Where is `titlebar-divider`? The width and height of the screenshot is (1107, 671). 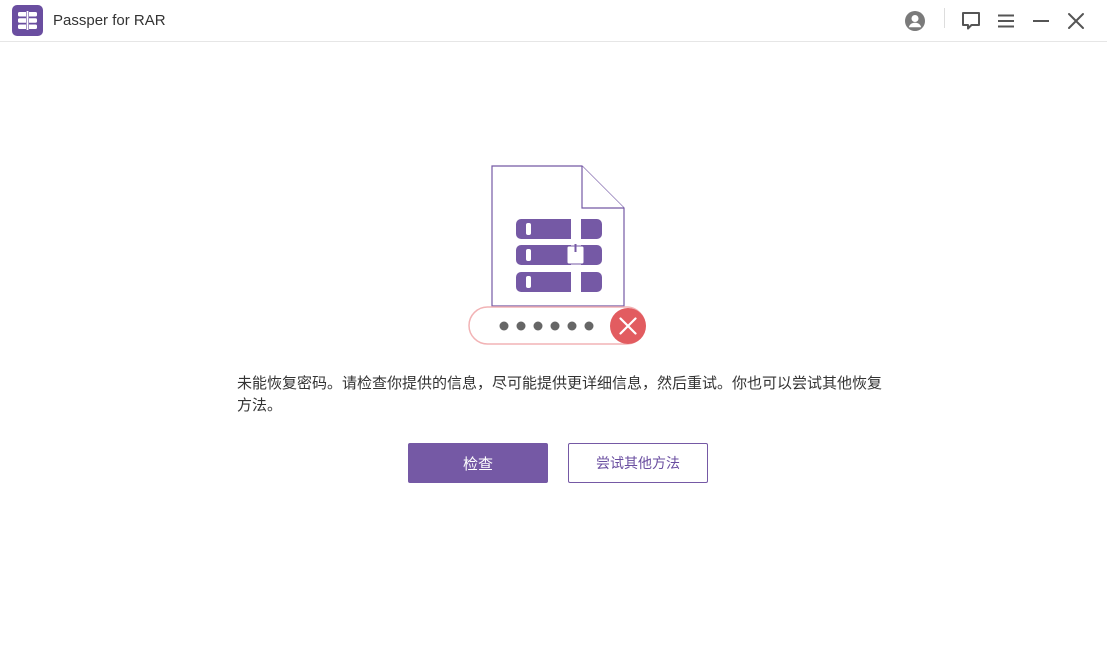
titlebar-divider is located at coordinates (944, 18).